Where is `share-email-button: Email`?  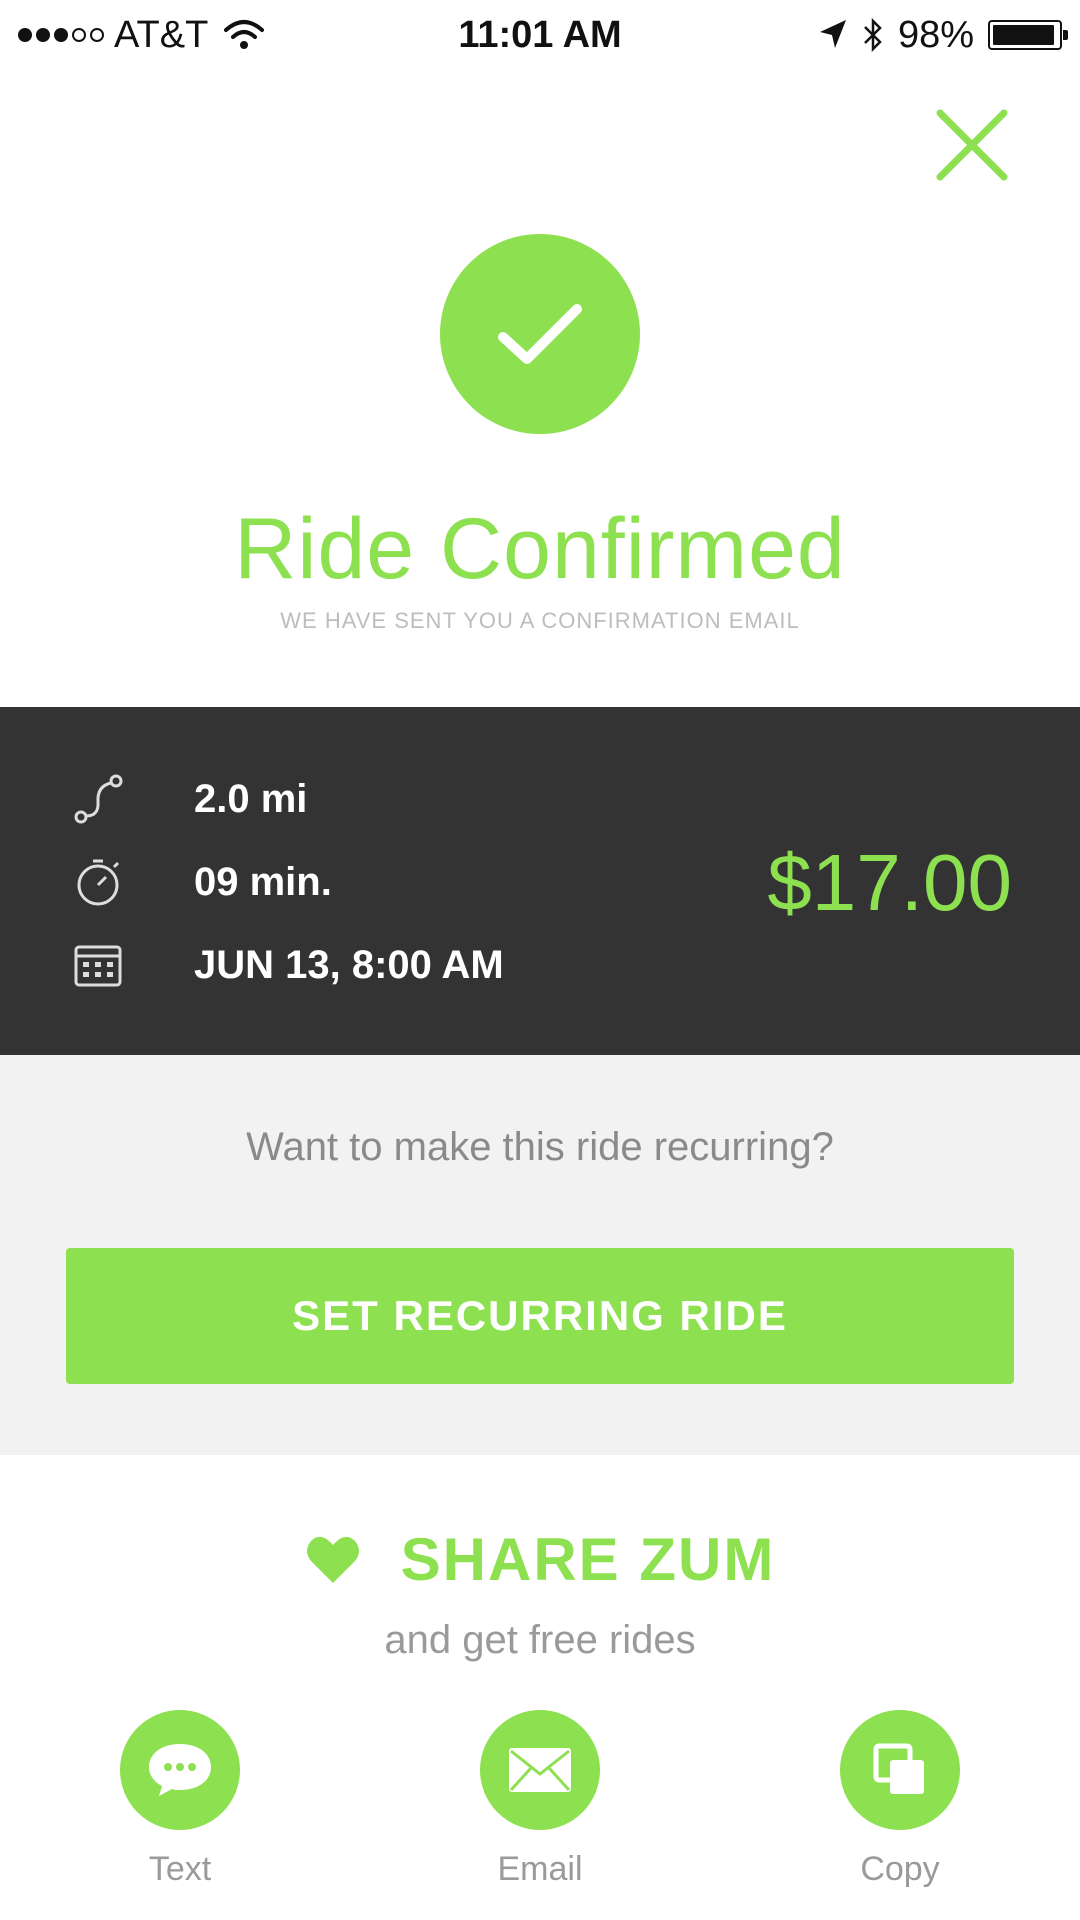 share-email-button: Email is located at coordinates (540, 1799).